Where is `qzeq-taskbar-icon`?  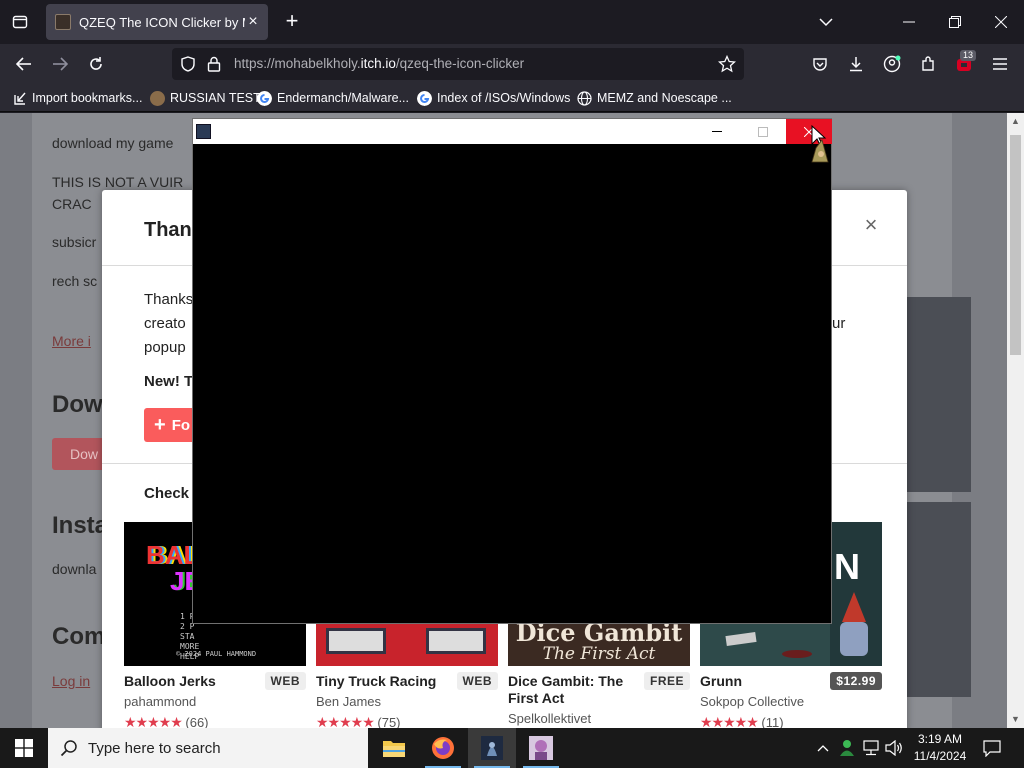 qzeq-taskbar-icon is located at coordinates (492, 748).